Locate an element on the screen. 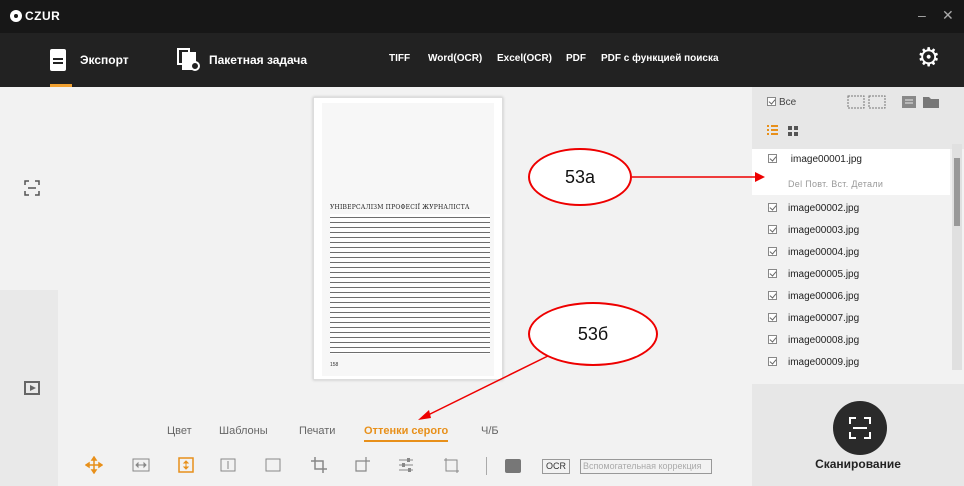 The height and width of the screenshot is (486, 964). callout-53b: 53б is located at coordinates (593, 334).